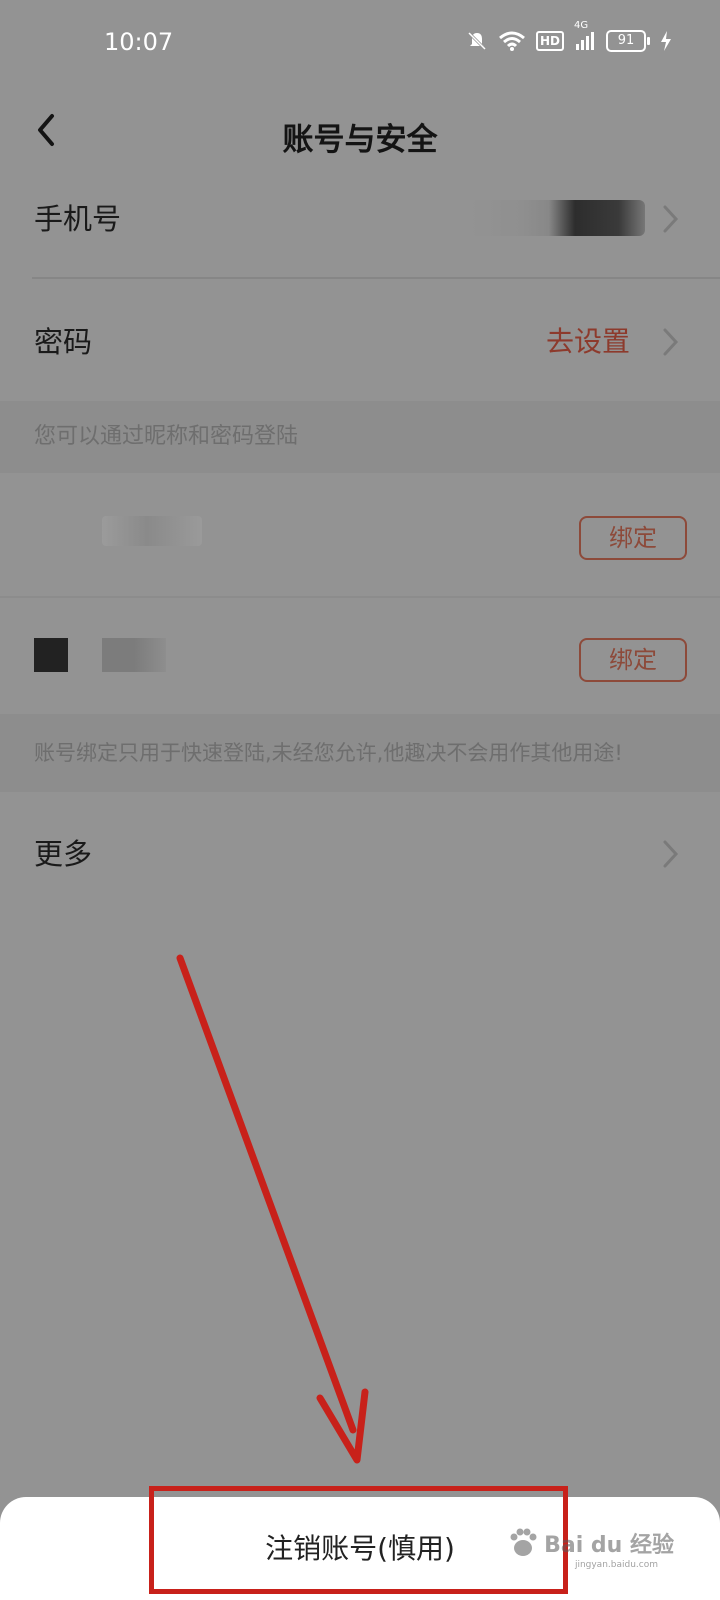  I want to click on network-type-label: 4G, so click(581, 25).